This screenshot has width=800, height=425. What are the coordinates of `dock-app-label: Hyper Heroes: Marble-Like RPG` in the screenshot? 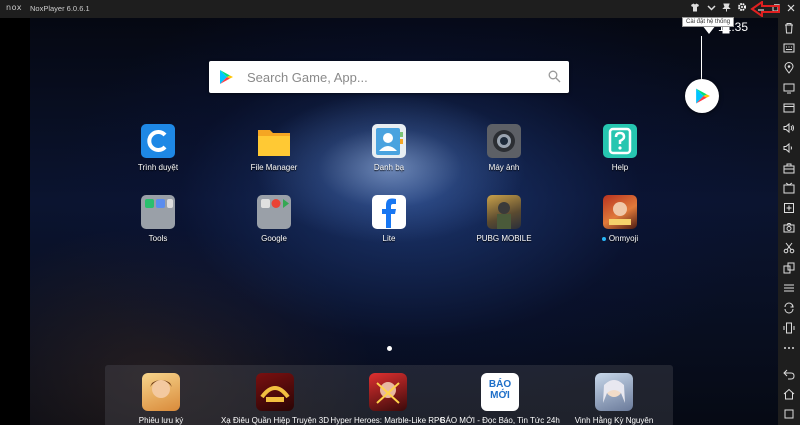 It's located at (388, 420).